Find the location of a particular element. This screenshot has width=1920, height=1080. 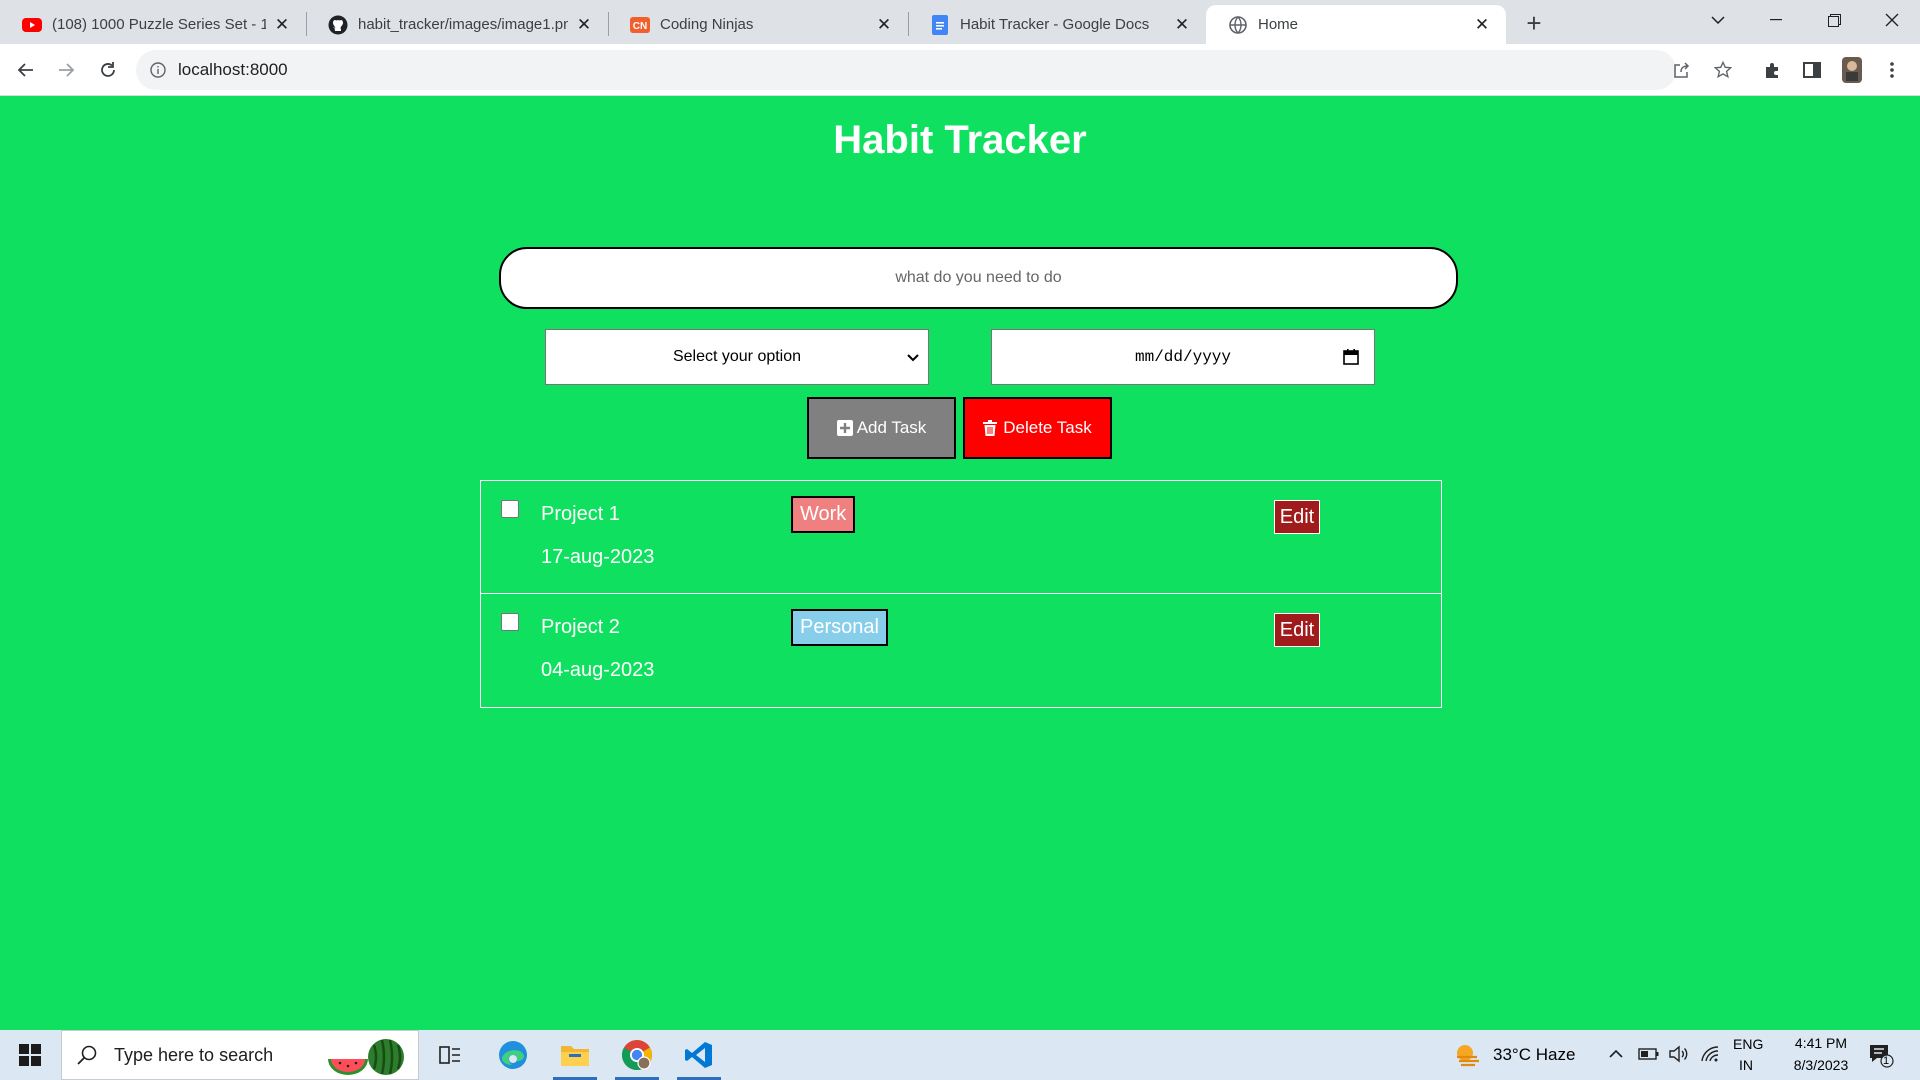

add-task-button: Add Task is located at coordinates (881, 428).